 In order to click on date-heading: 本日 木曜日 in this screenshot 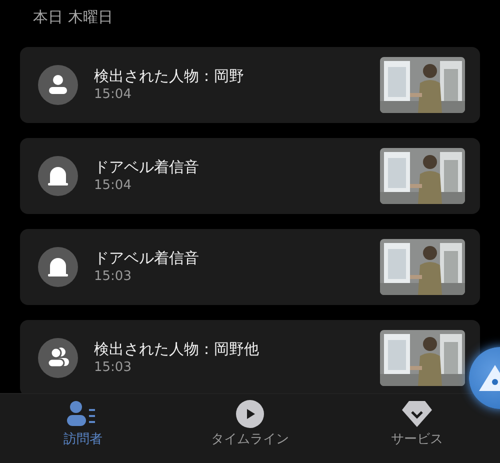, I will do `click(73, 17)`.